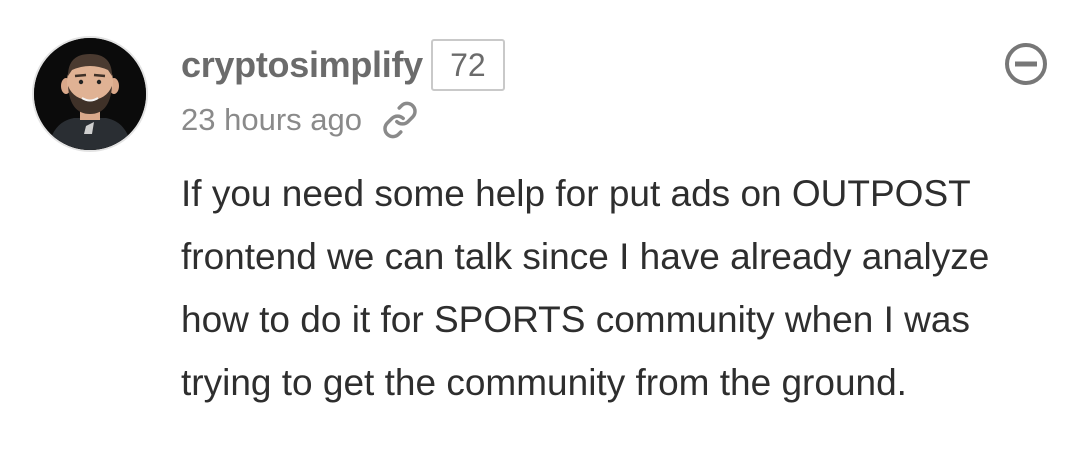 The image size is (1080, 473). What do you see at coordinates (400, 120) in the screenshot?
I see `link-icon` at bounding box center [400, 120].